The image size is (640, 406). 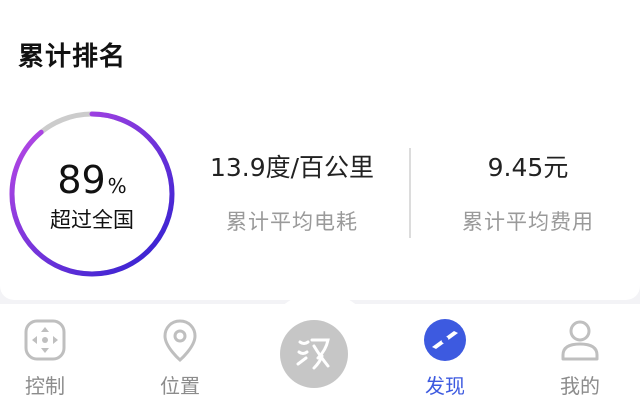 What do you see at coordinates (445, 340) in the screenshot?
I see `compass-icon` at bounding box center [445, 340].